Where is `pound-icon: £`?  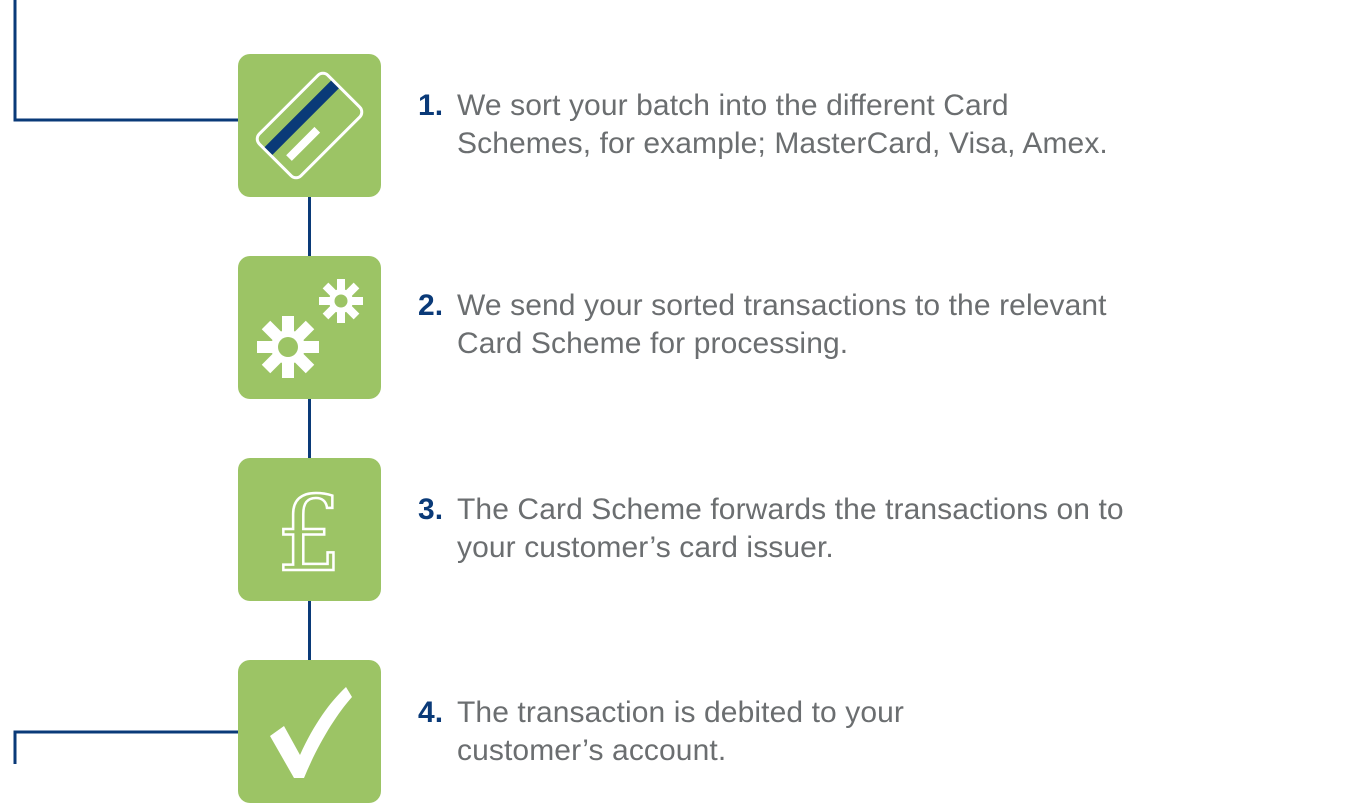 pound-icon: £ is located at coordinates (309, 534).